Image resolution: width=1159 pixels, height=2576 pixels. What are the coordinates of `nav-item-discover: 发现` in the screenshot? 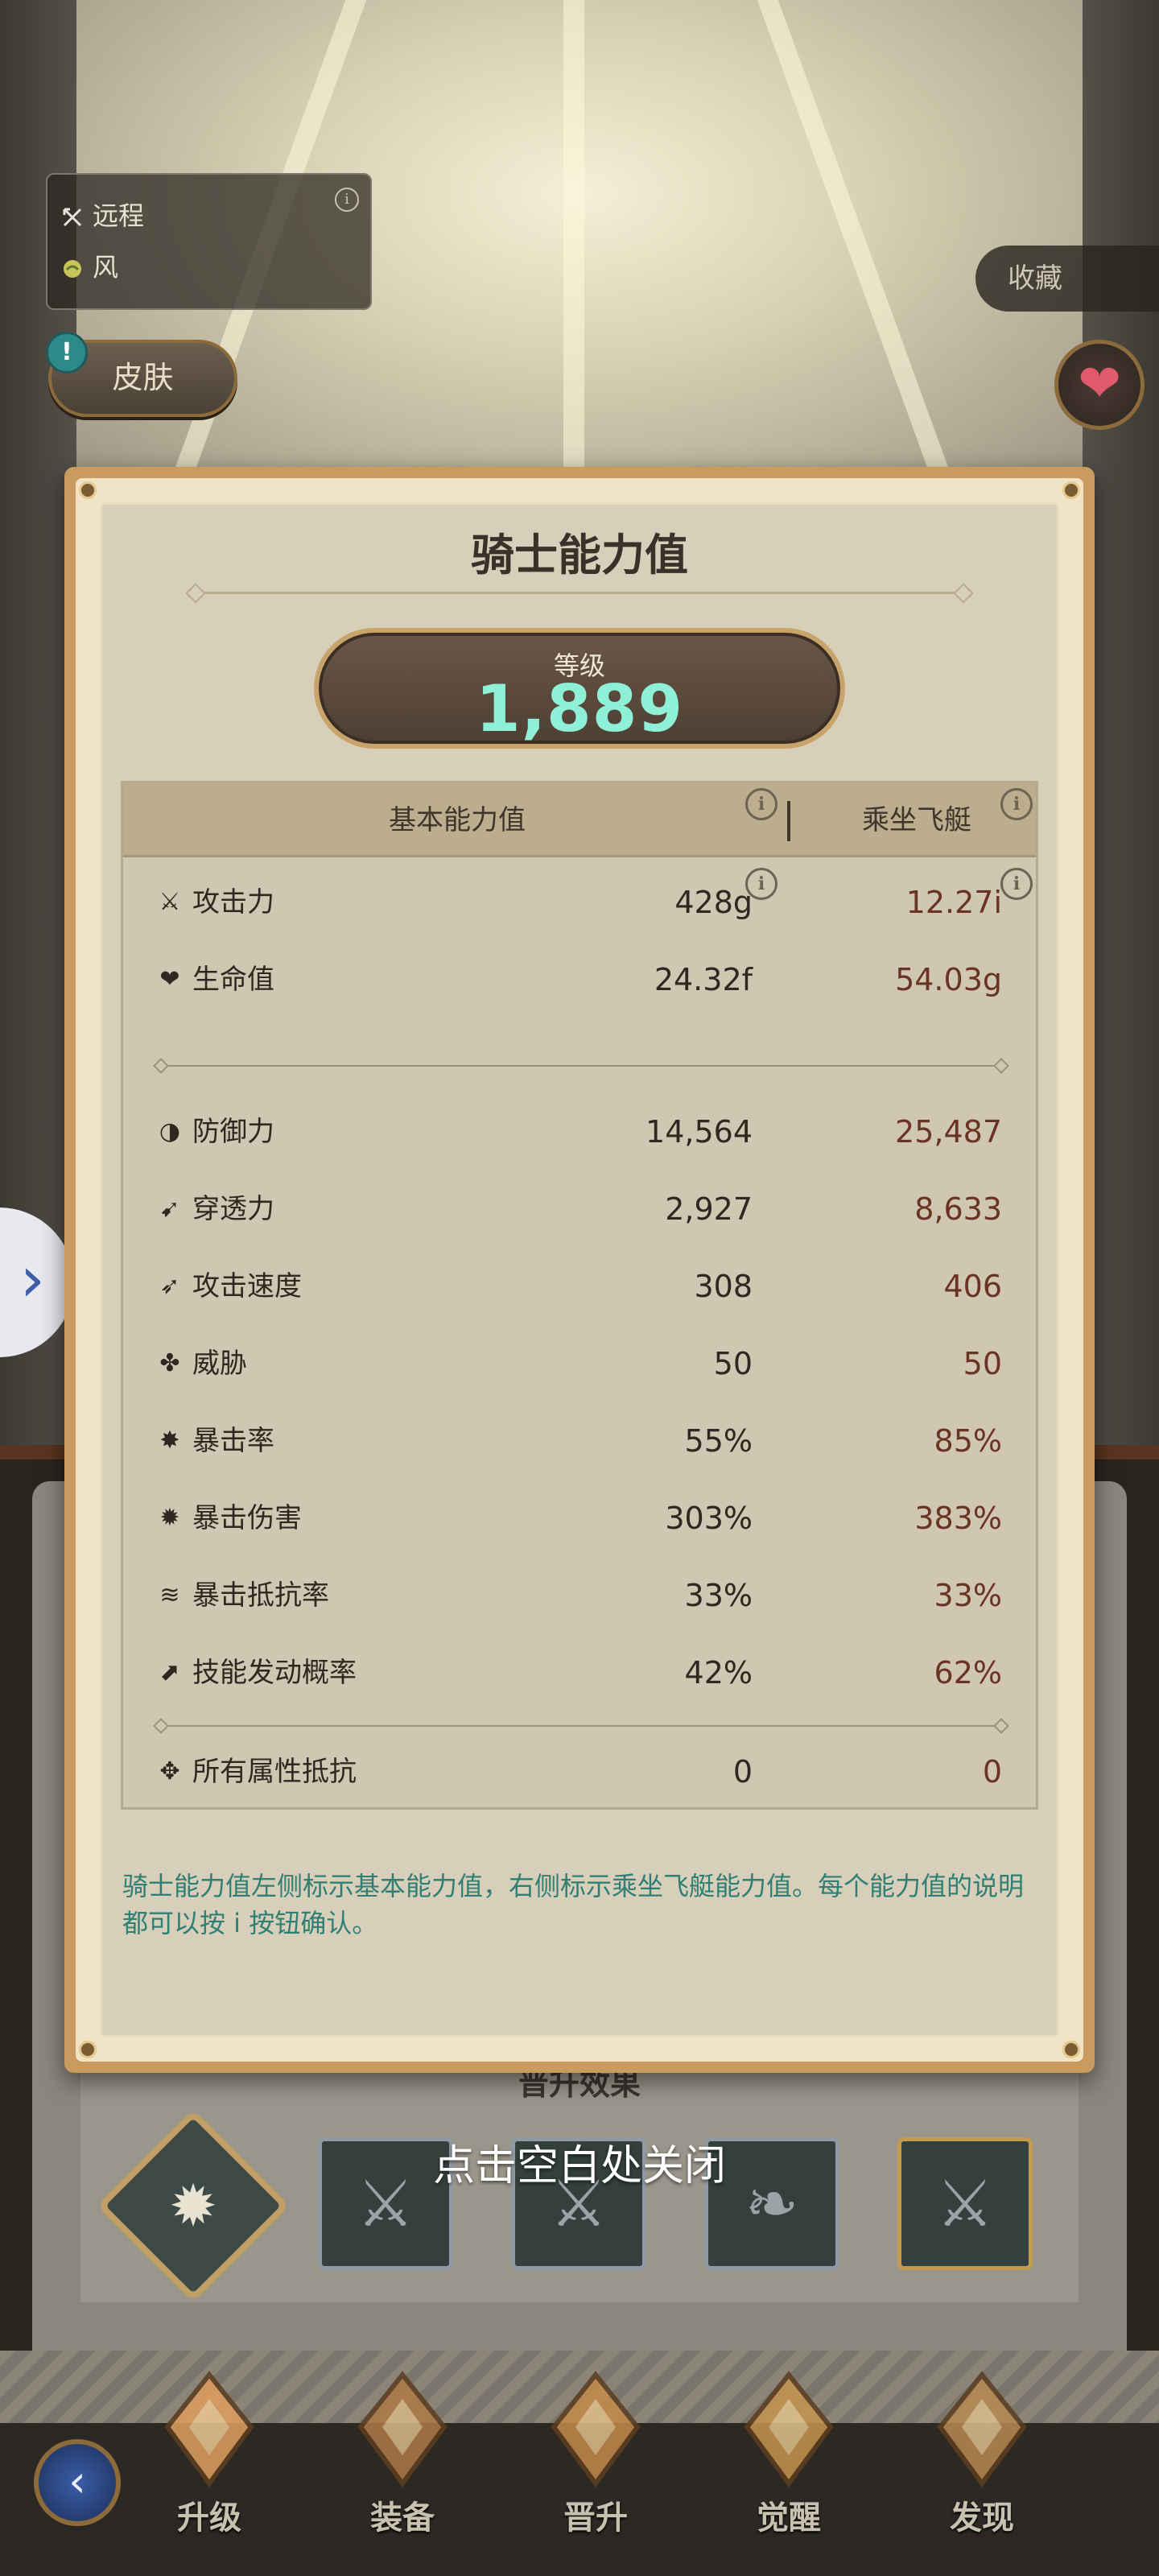 It's located at (981, 2455).